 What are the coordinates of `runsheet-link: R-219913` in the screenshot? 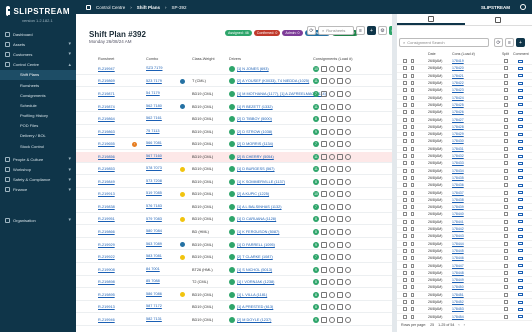 It's located at (106, 307).